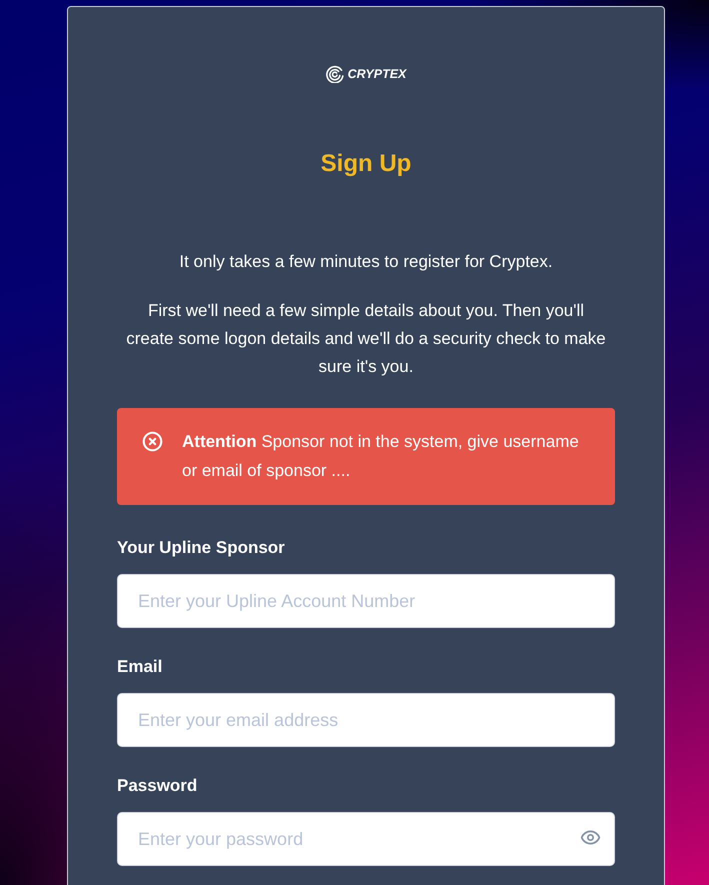  I want to click on brand-name: CRYPTEX, so click(377, 74).